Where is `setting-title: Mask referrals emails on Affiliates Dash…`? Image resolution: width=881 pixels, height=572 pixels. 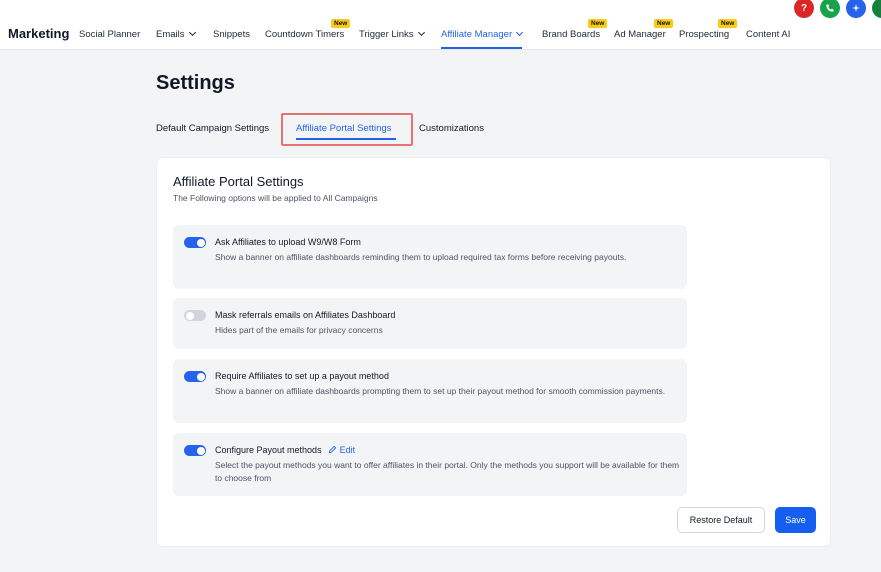
setting-title: Mask referrals emails on Affiliates Dash… is located at coordinates (305, 315).